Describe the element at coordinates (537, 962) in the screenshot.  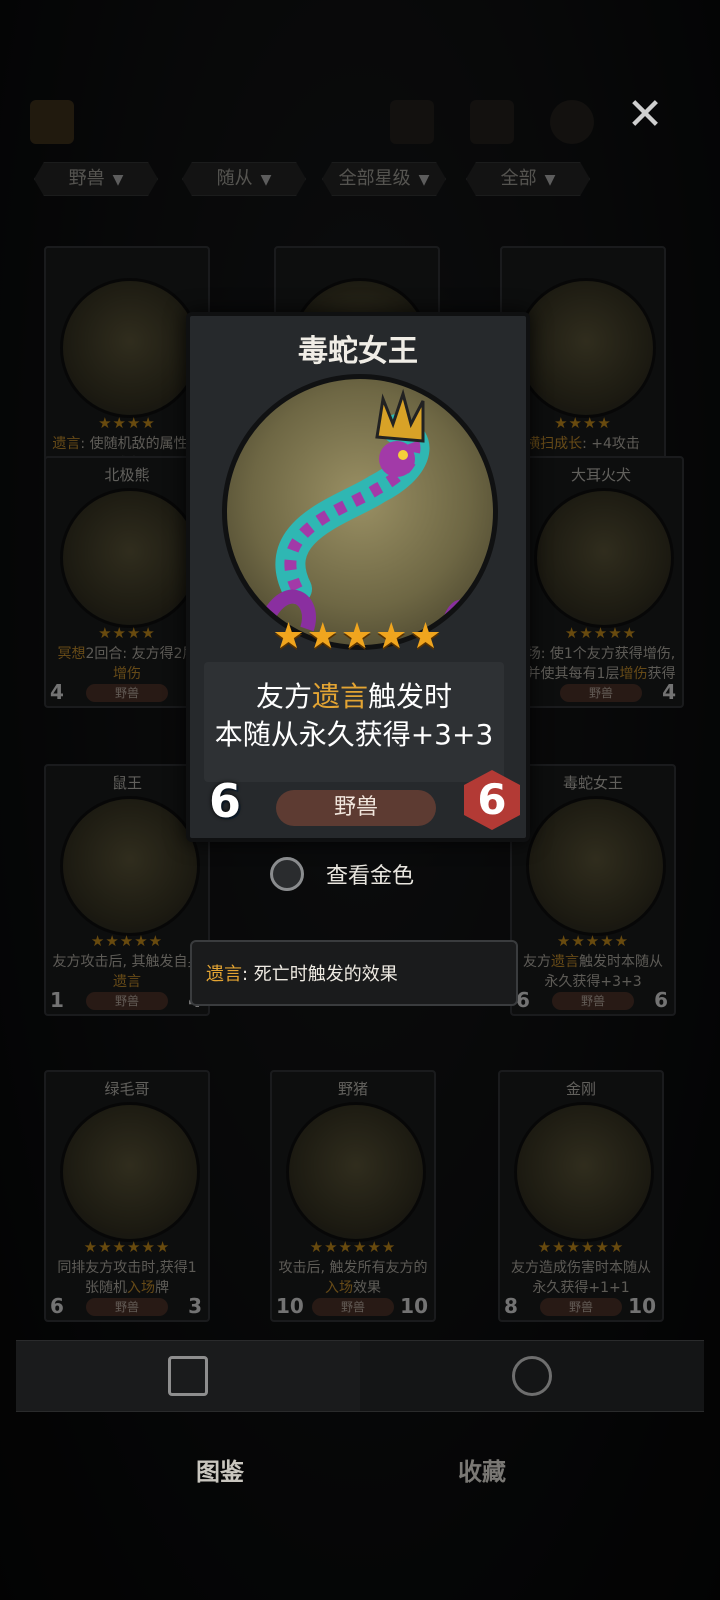
I see `desc-text: 友方` at that location.